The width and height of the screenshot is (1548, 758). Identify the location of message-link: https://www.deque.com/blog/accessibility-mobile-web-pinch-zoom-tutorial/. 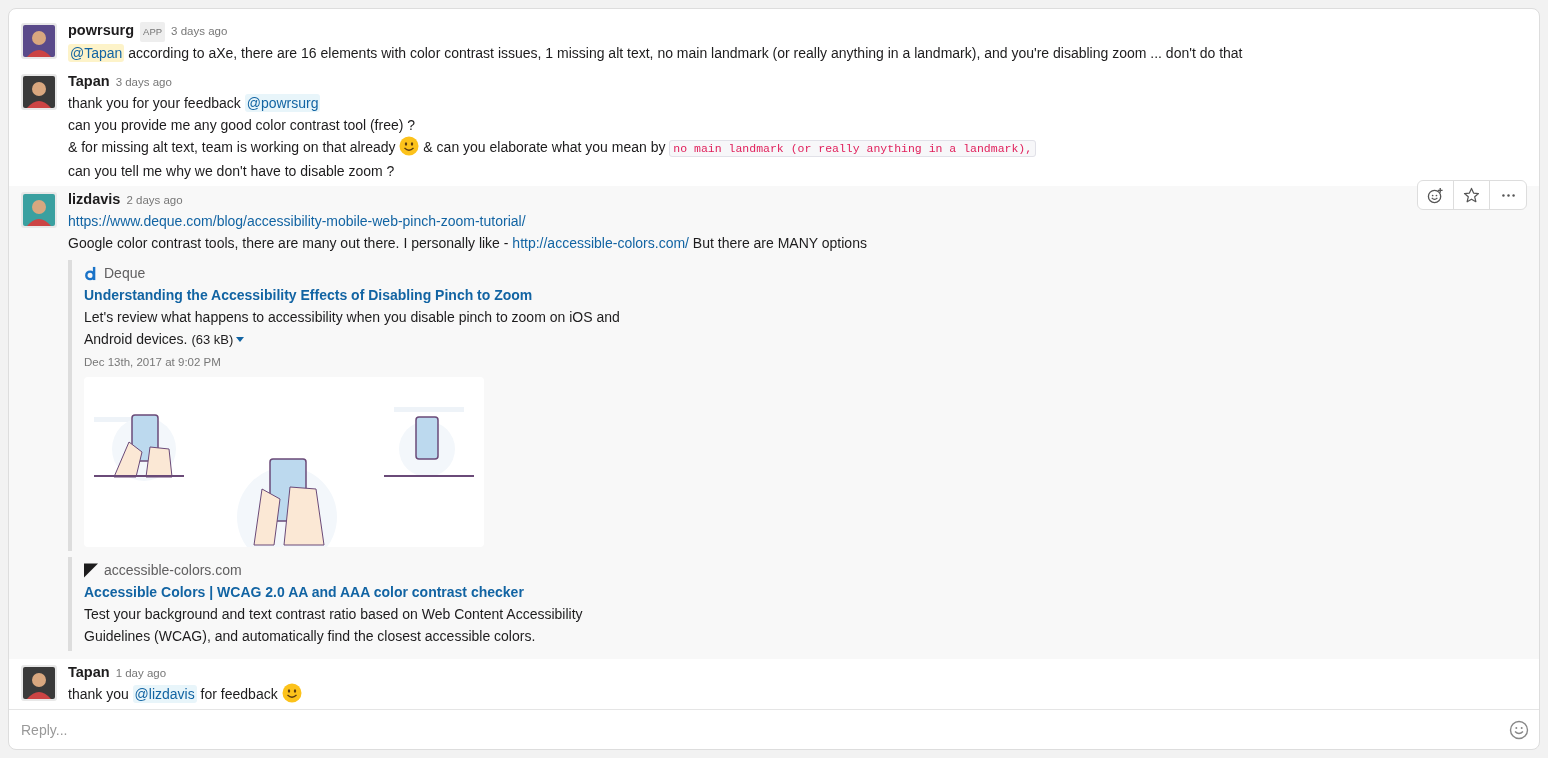
(297, 221).